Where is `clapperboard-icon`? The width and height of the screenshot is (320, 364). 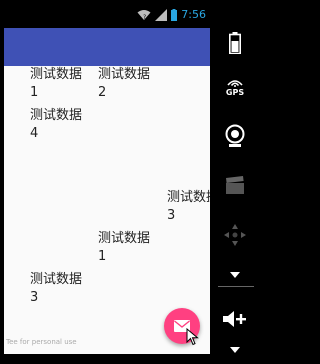
clapperboard-icon is located at coordinates (235, 185).